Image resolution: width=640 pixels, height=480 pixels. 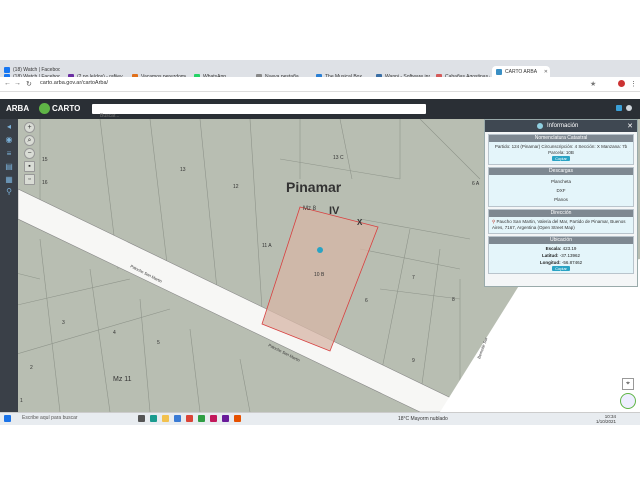 I want to click on header-icons, so click(x=624, y=108).